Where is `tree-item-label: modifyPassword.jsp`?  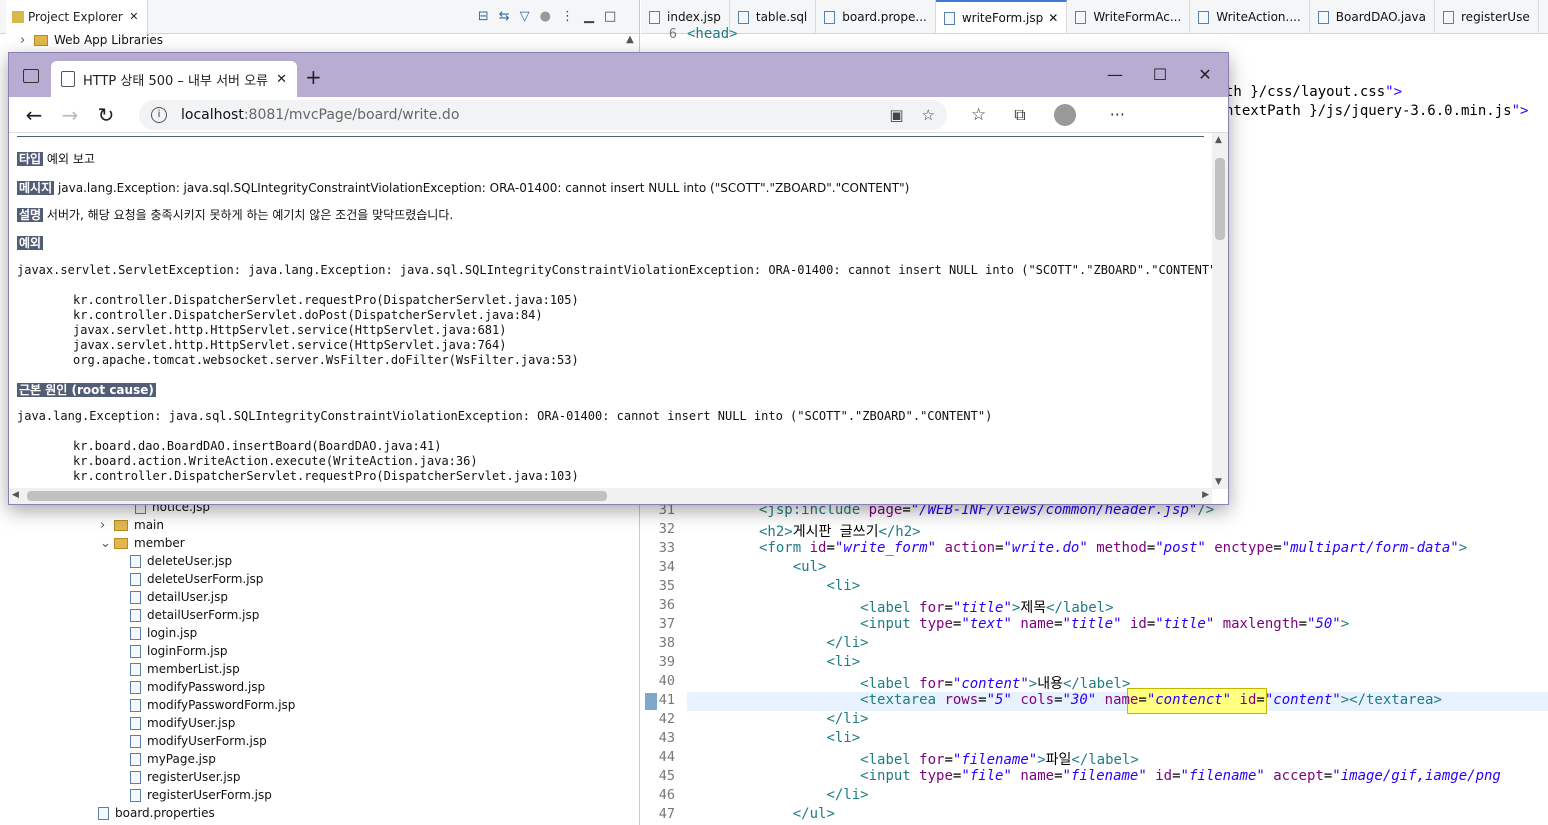
tree-item-label: modifyPassword.jsp is located at coordinates (206, 687).